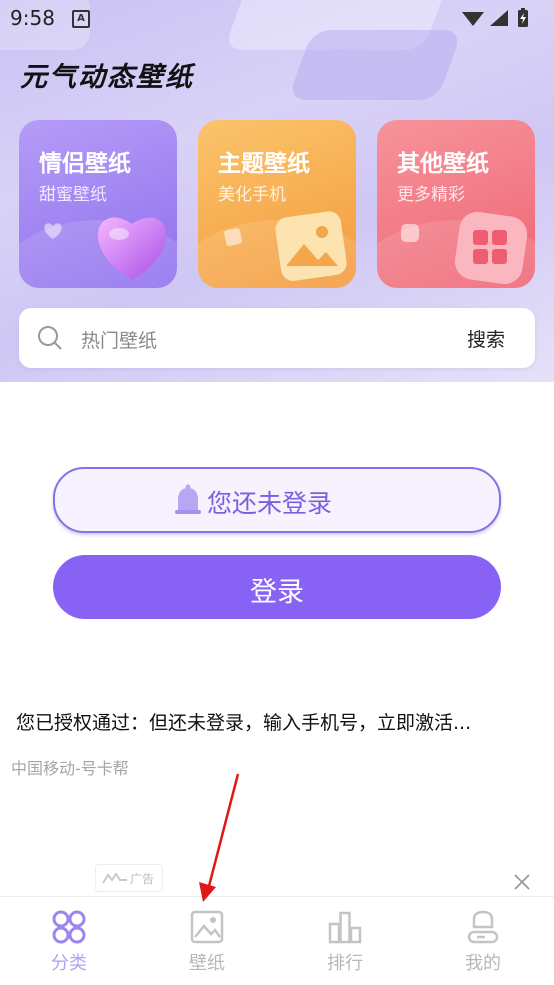 This screenshot has width=554, height=985. I want to click on image-icon, so click(311, 246).